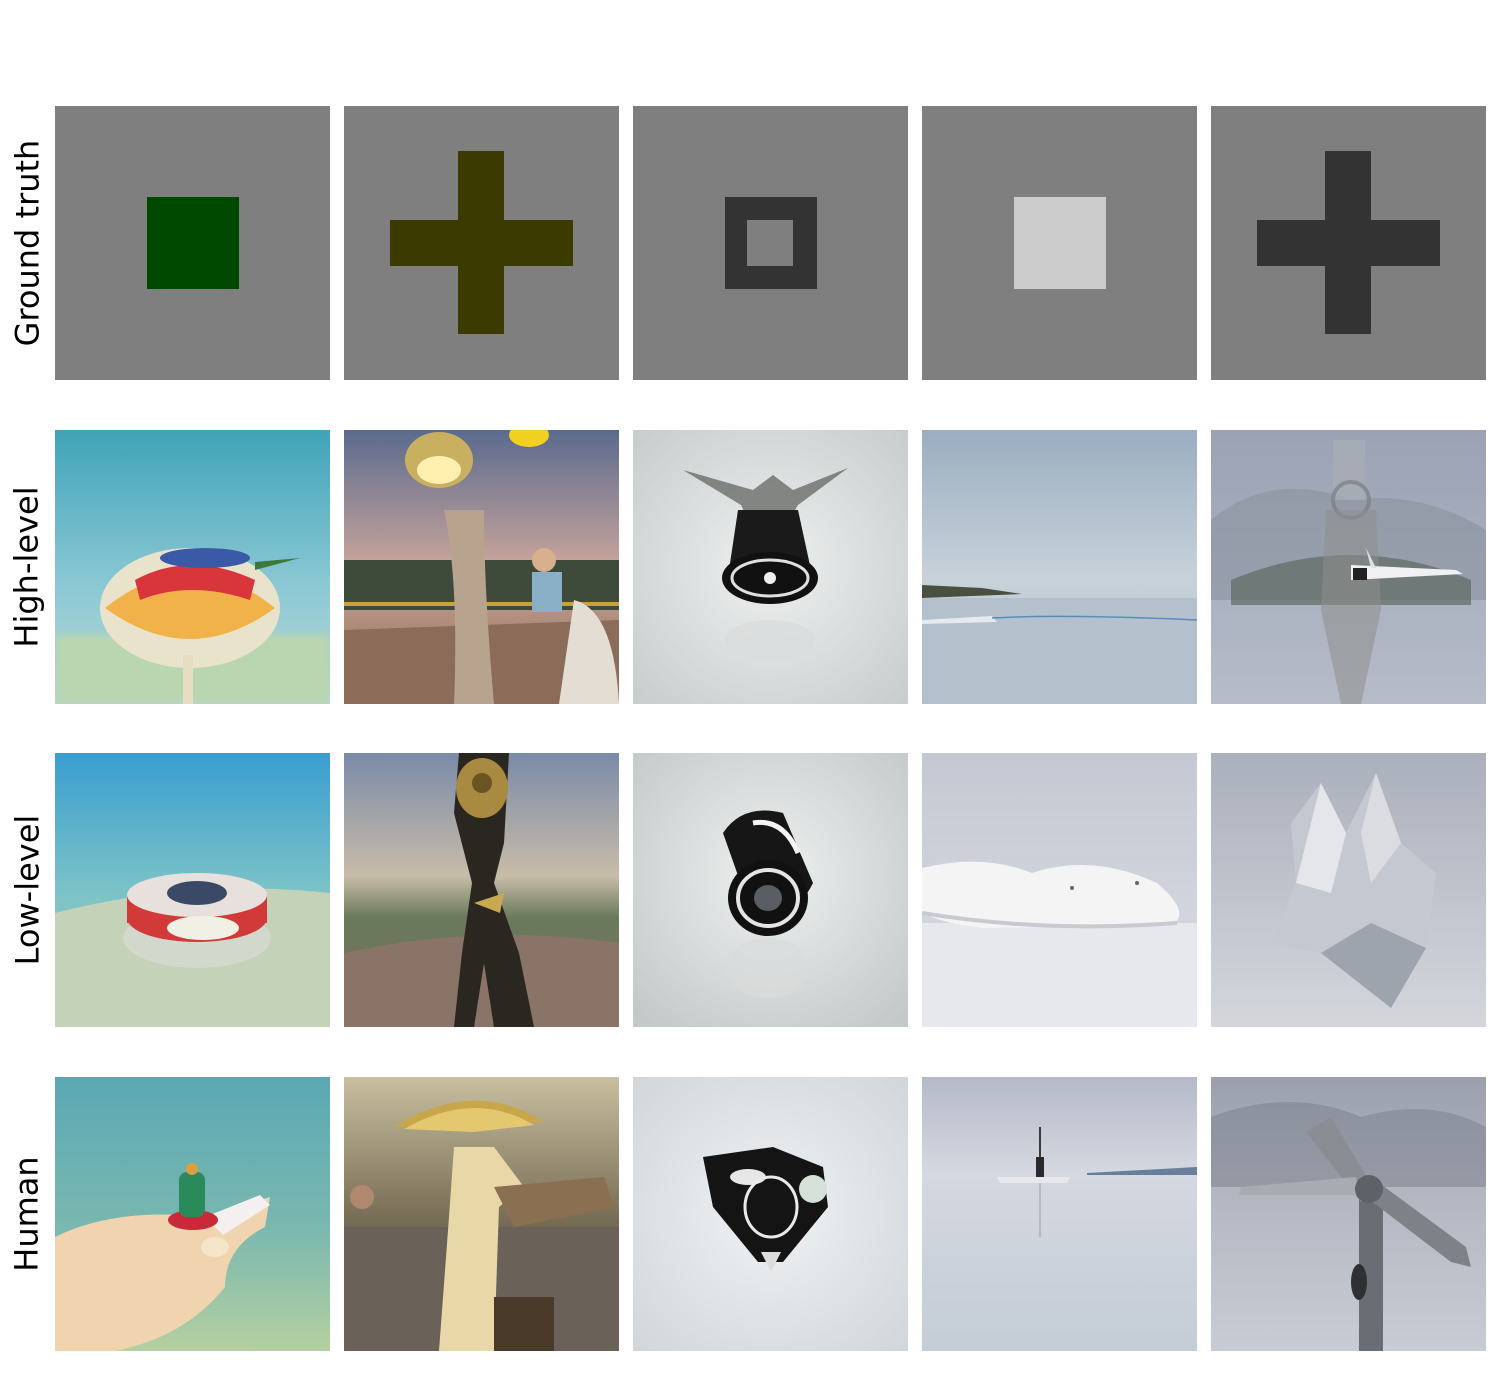 The image size is (1500, 1400). I want to click on human-boat-on-lake-photo, so click(1059, 1214).